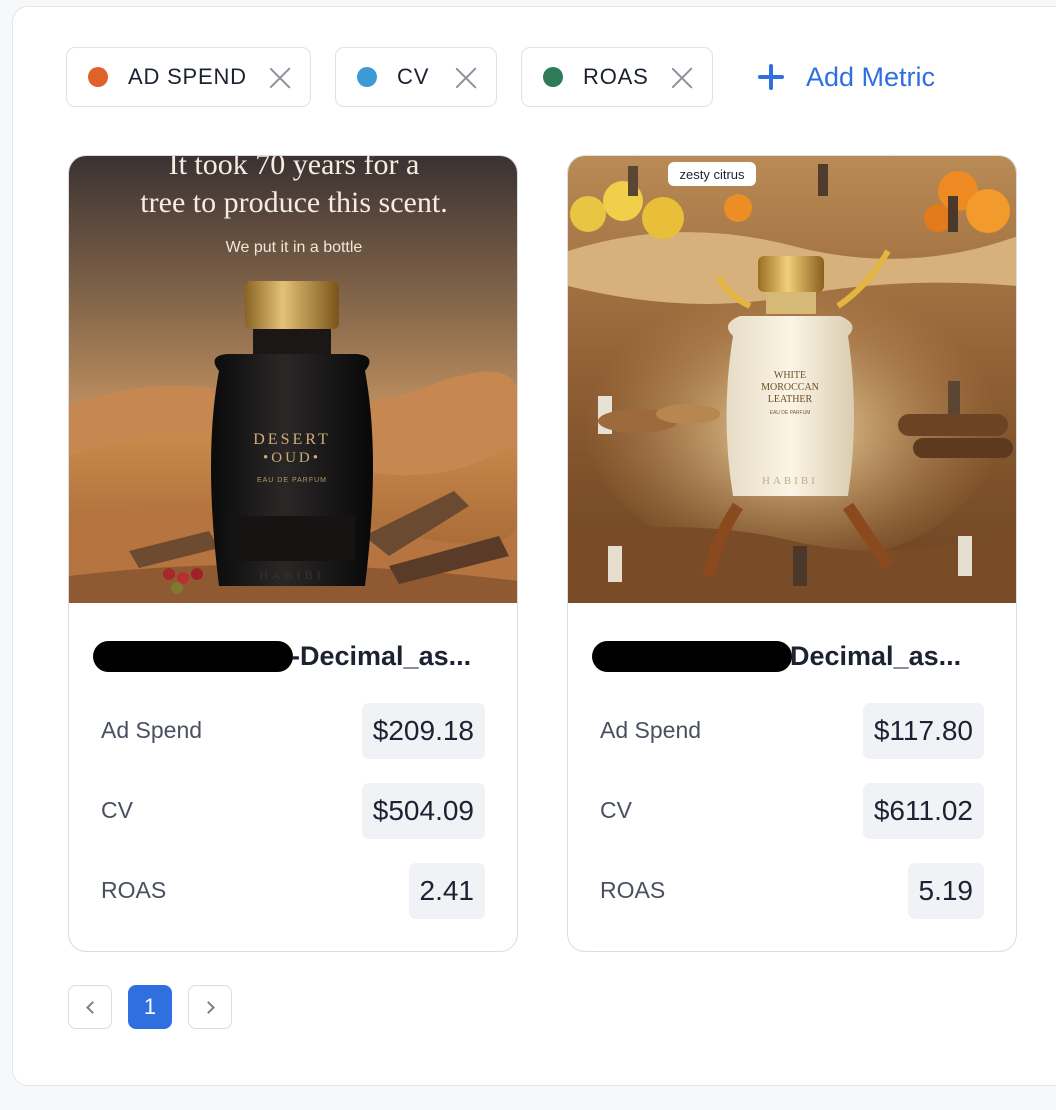 The image size is (1056, 1110). What do you see at coordinates (293, 811) in the screenshot?
I see `metric-row-cv: CV $504.09` at bounding box center [293, 811].